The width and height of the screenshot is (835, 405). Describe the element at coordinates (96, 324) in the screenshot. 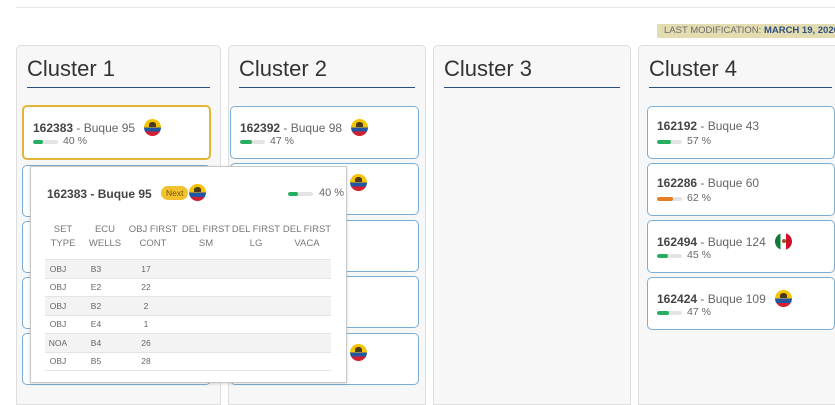

I see `table-cell: E4` at that location.